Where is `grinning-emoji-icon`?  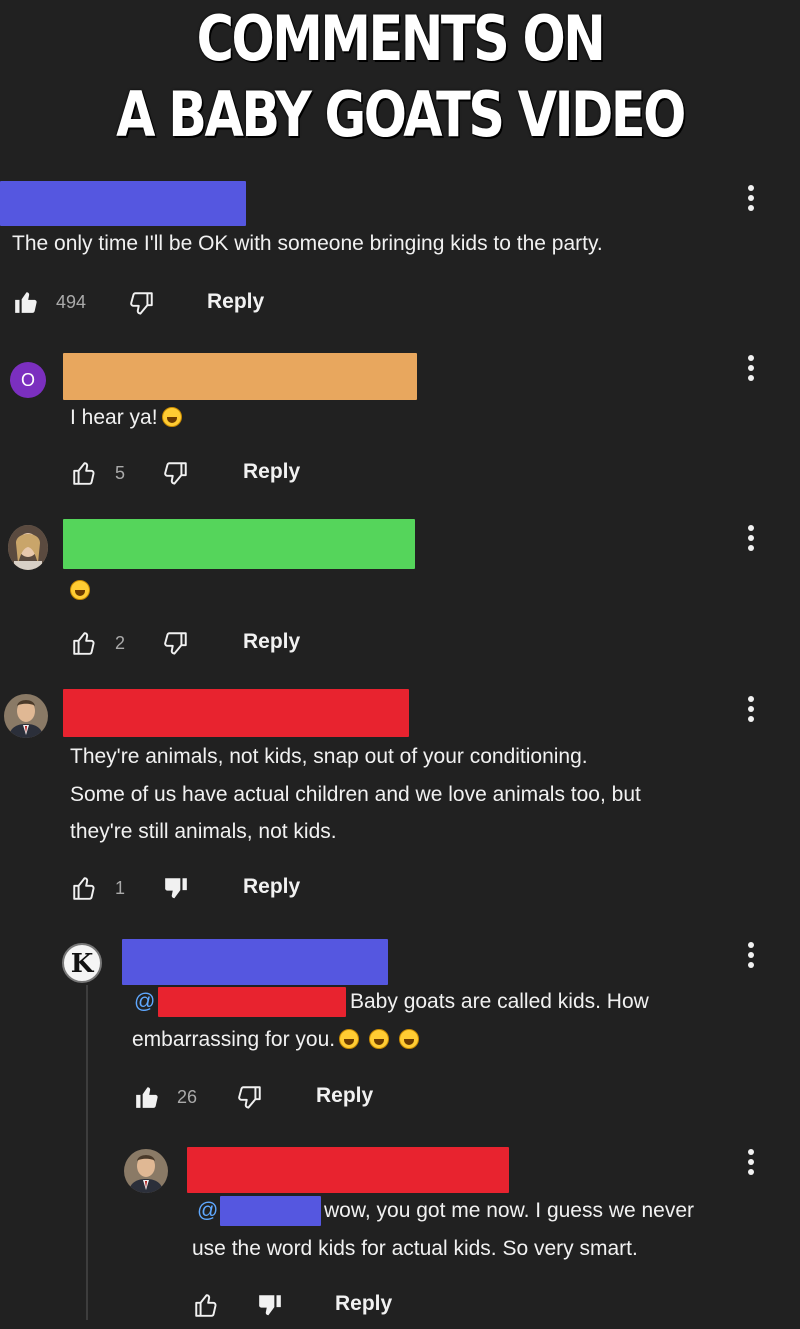 grinning-emoji-icon is located at coordinates (349, 1039).